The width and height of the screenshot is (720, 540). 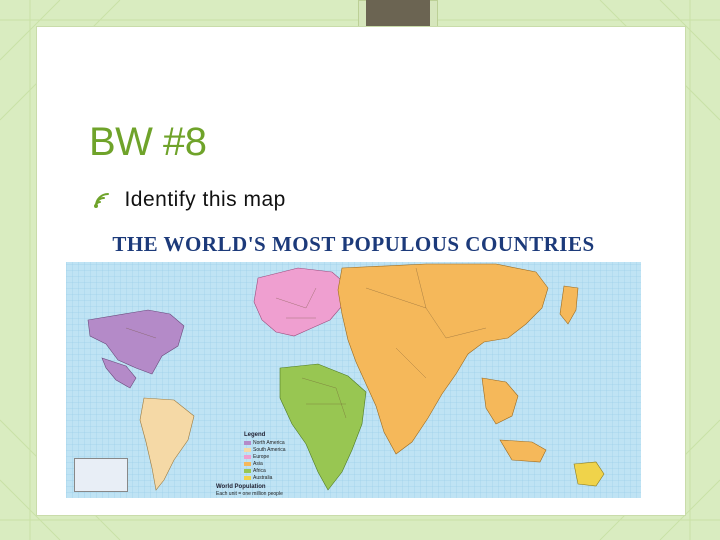 I want to click on legend-item: Europe, so click(x=256, y=457).